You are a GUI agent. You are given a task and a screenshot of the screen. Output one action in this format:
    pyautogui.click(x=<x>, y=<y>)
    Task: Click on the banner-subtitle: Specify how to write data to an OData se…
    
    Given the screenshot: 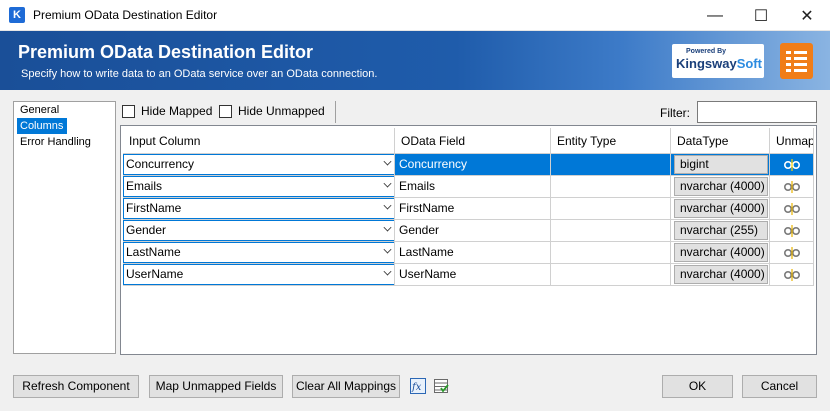 What is the action you would take?
    pyautogui.click(x=199, y=74)
    